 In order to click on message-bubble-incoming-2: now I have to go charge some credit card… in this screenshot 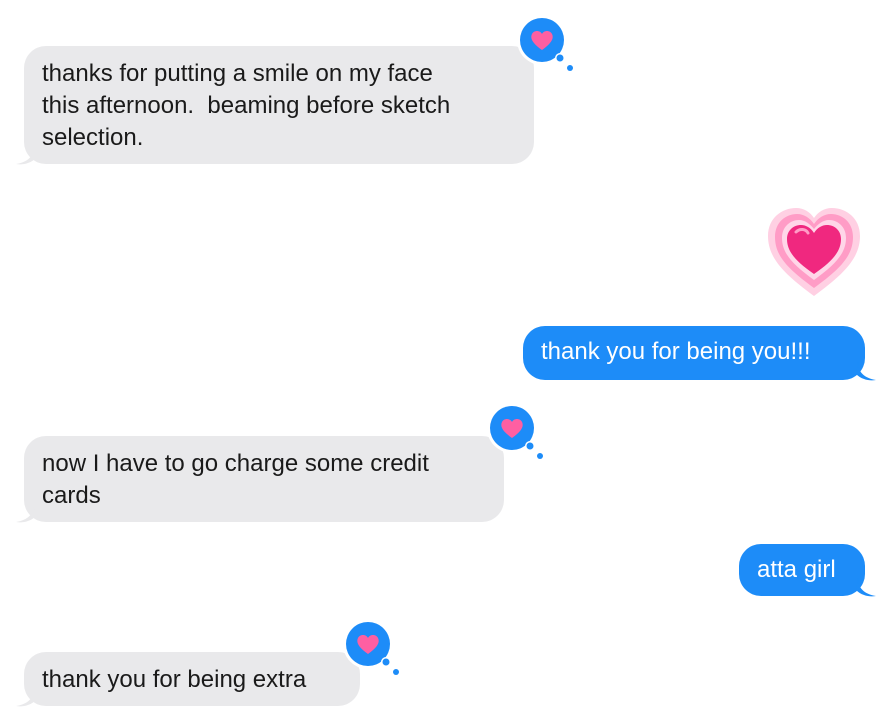, I will do `click(264, 479)`.